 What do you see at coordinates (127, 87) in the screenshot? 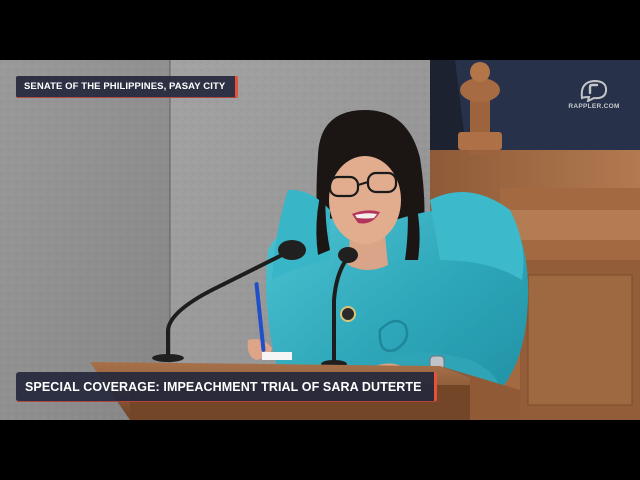
I see `location-tag: SENATE OF THE PHILIPPINES, PASAY CITY` at bounding box center [127, 87].